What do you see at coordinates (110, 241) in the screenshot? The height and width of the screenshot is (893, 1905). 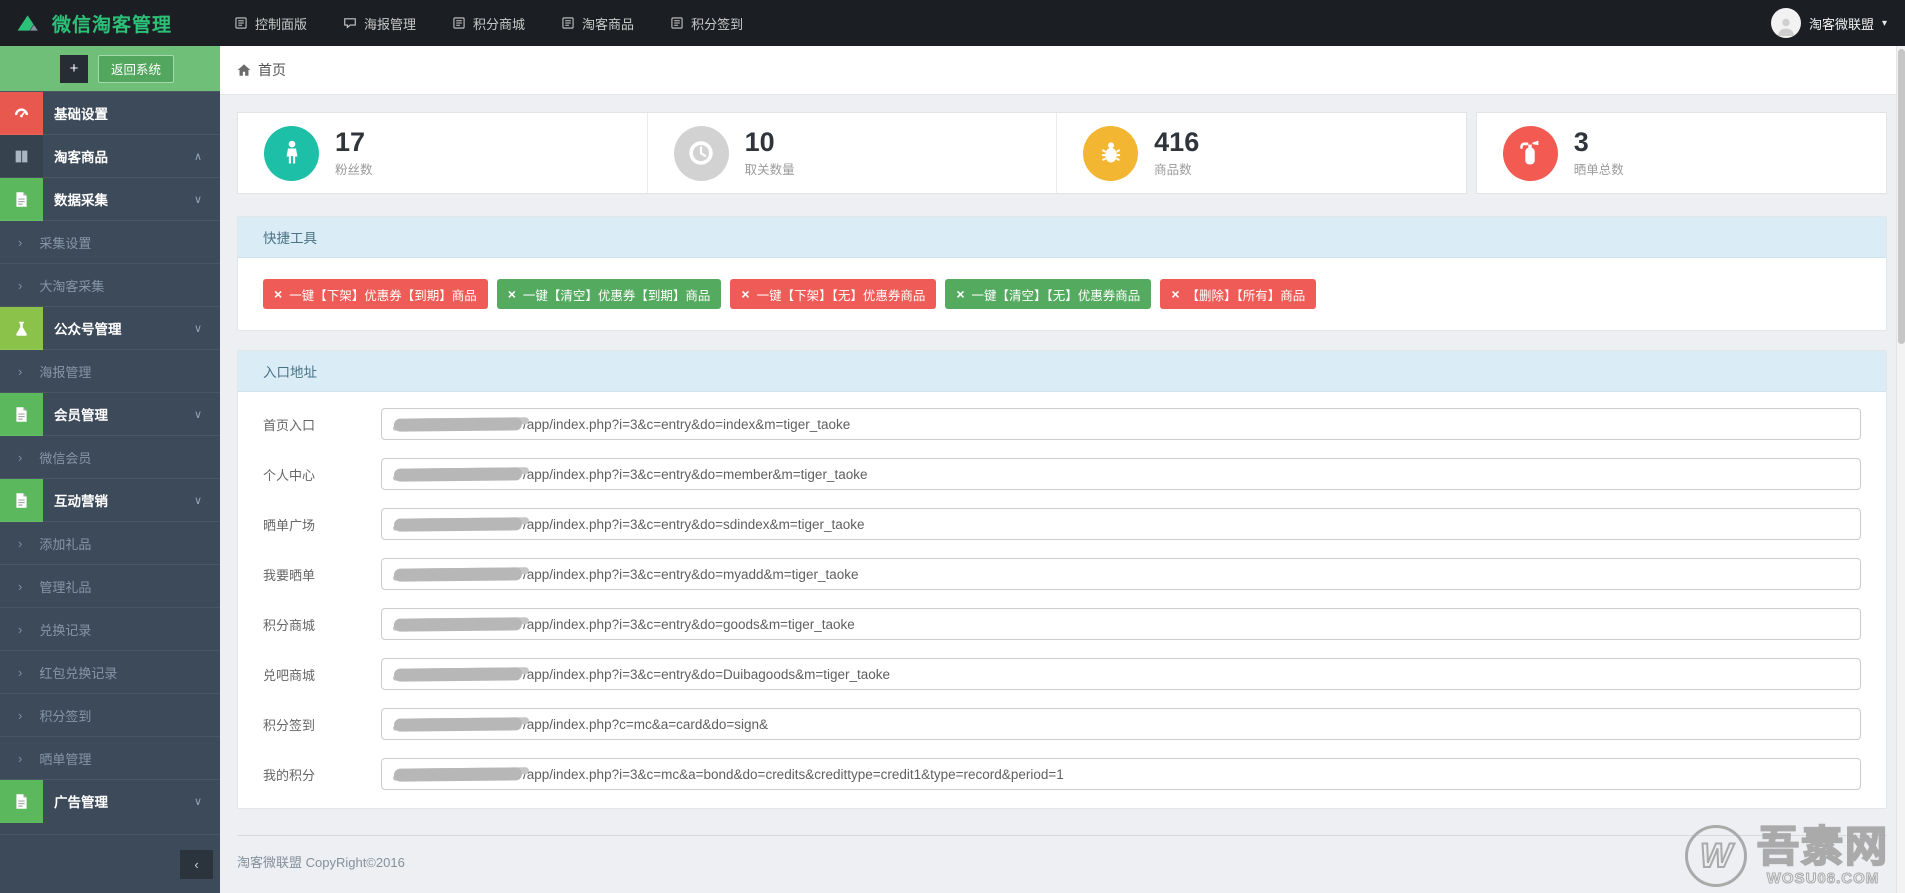 I see `sidebar-subitem: › 采集设置` at bounding box center [110, 241].